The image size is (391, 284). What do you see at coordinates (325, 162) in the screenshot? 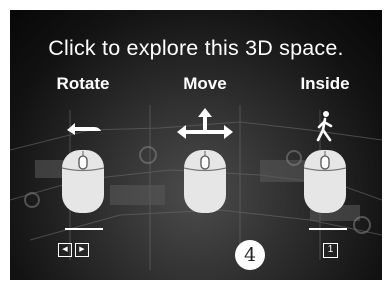
I see `walking-person-mouse-icon` at bounding box center [325, 162].